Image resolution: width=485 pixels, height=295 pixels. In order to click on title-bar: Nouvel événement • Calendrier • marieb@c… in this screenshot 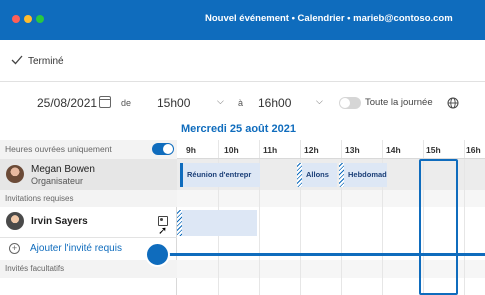, I will do `click(242, 20)`.